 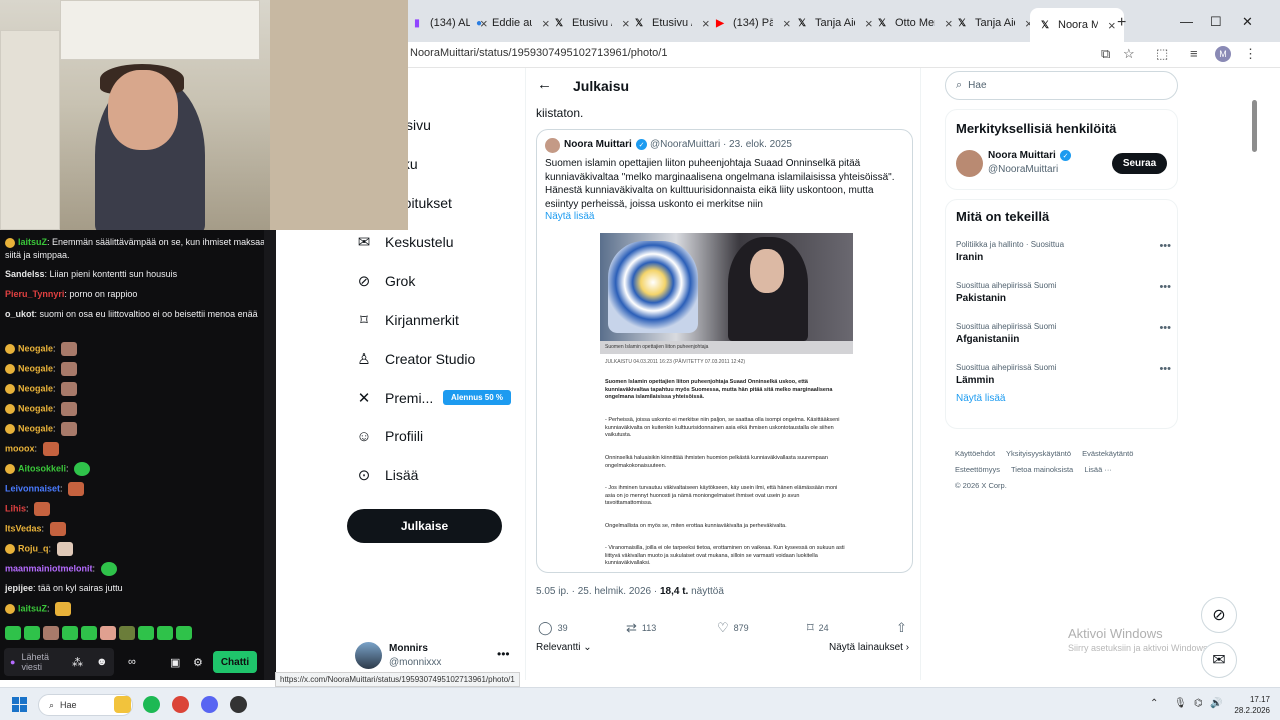 What do you see at coordinates (1194, 53) in the screenshot?
I see `reading-list-icon: ≡` at bounding box center [1194, 53].